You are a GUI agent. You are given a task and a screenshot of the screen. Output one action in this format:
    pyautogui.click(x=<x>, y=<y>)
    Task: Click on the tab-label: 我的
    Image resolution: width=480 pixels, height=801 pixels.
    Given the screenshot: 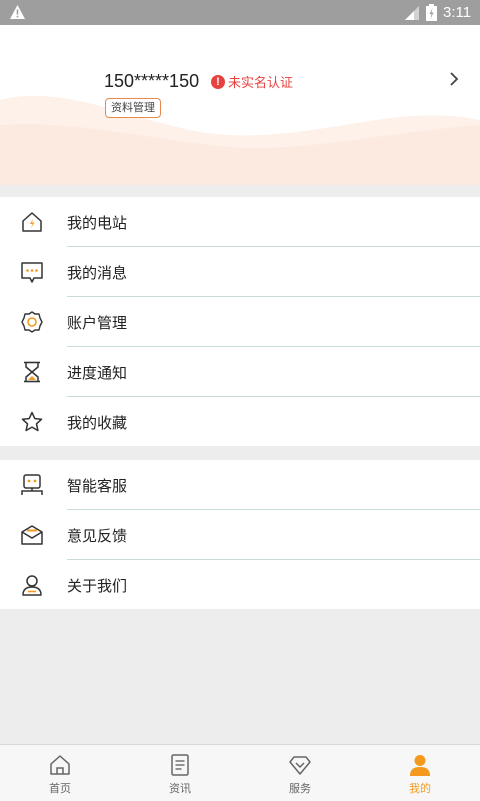 What is the action you would take?
    pyautogui.click(x=420, y=788)
    